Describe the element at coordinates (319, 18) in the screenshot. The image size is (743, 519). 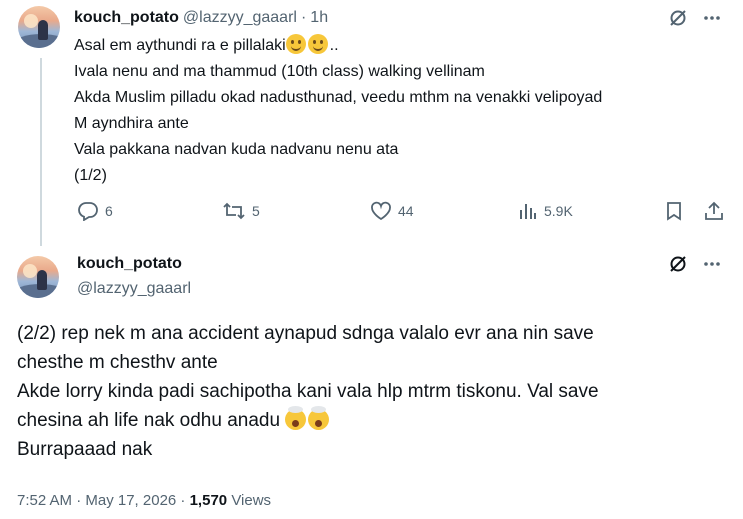
I see `post-time: 1h` at that location.